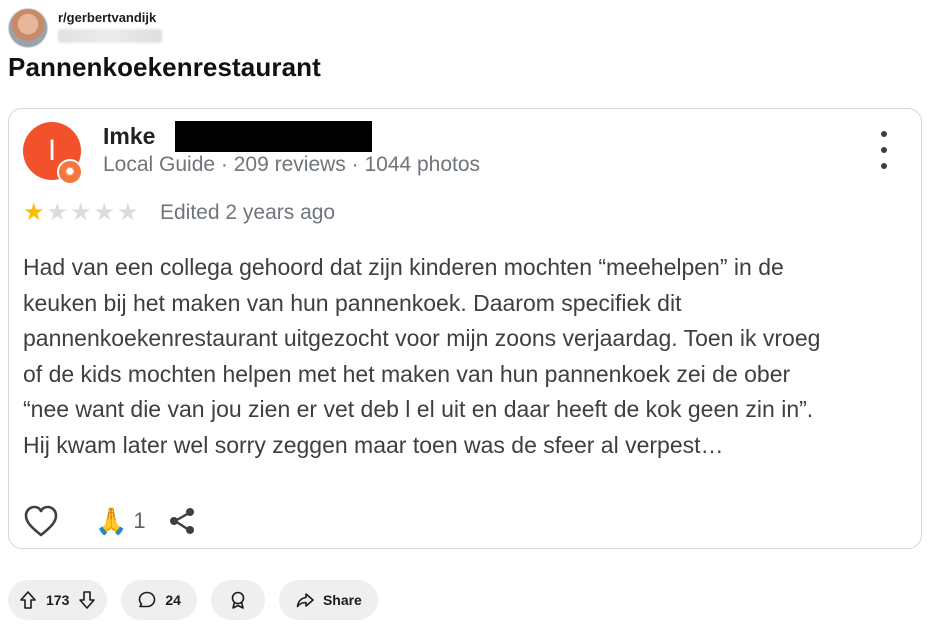  I want to click on comment-count: 24, so click(173, 600).